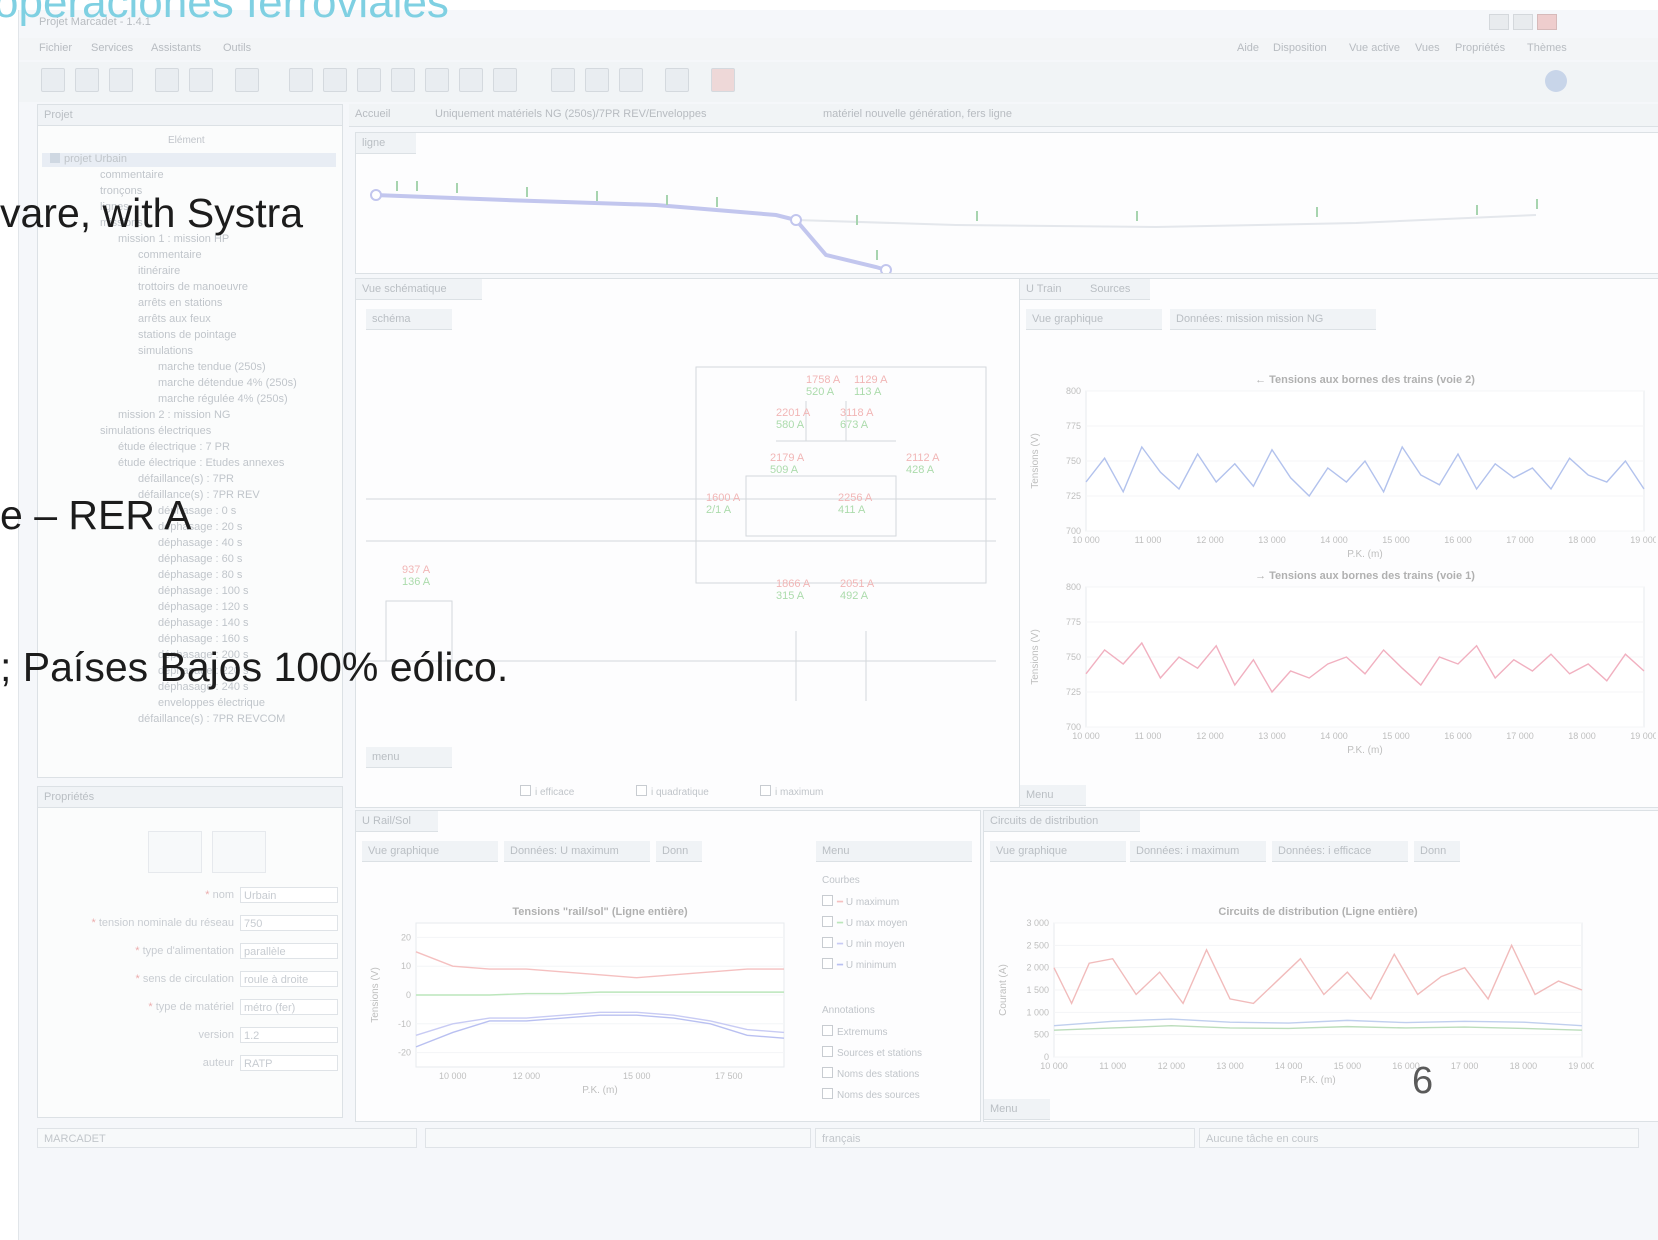 The image size is (1658, 1240). What do you see at coordinates (335, 80) in the screenshot?
I see `signal-icon` at bounding box center [335, 80].